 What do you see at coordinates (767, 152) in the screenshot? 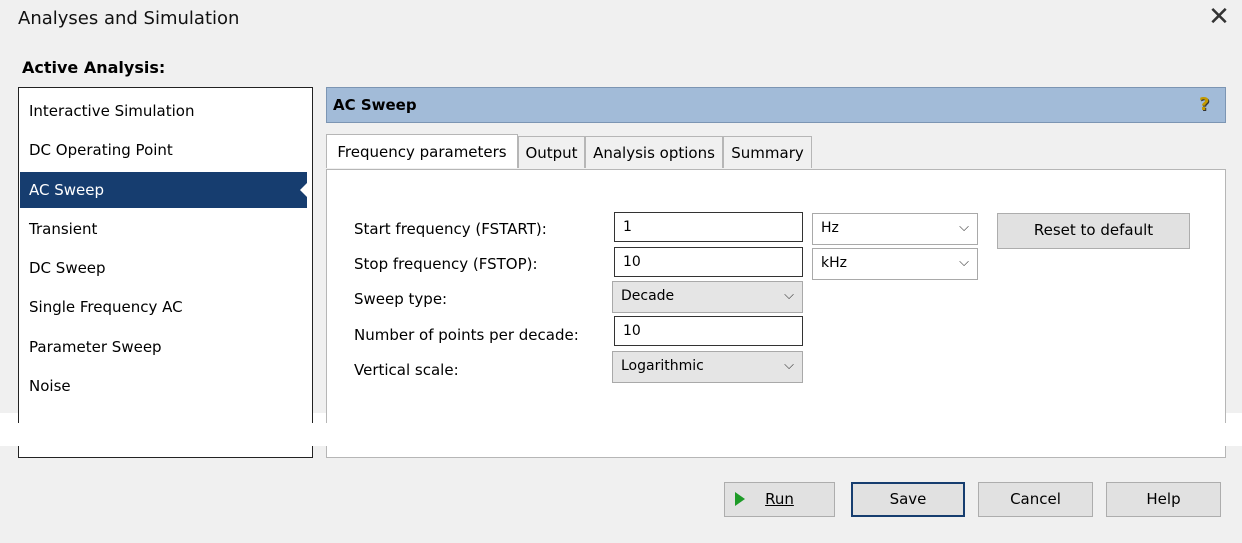
I see `tab-summary: Summary` at bounding box center [767, 152].